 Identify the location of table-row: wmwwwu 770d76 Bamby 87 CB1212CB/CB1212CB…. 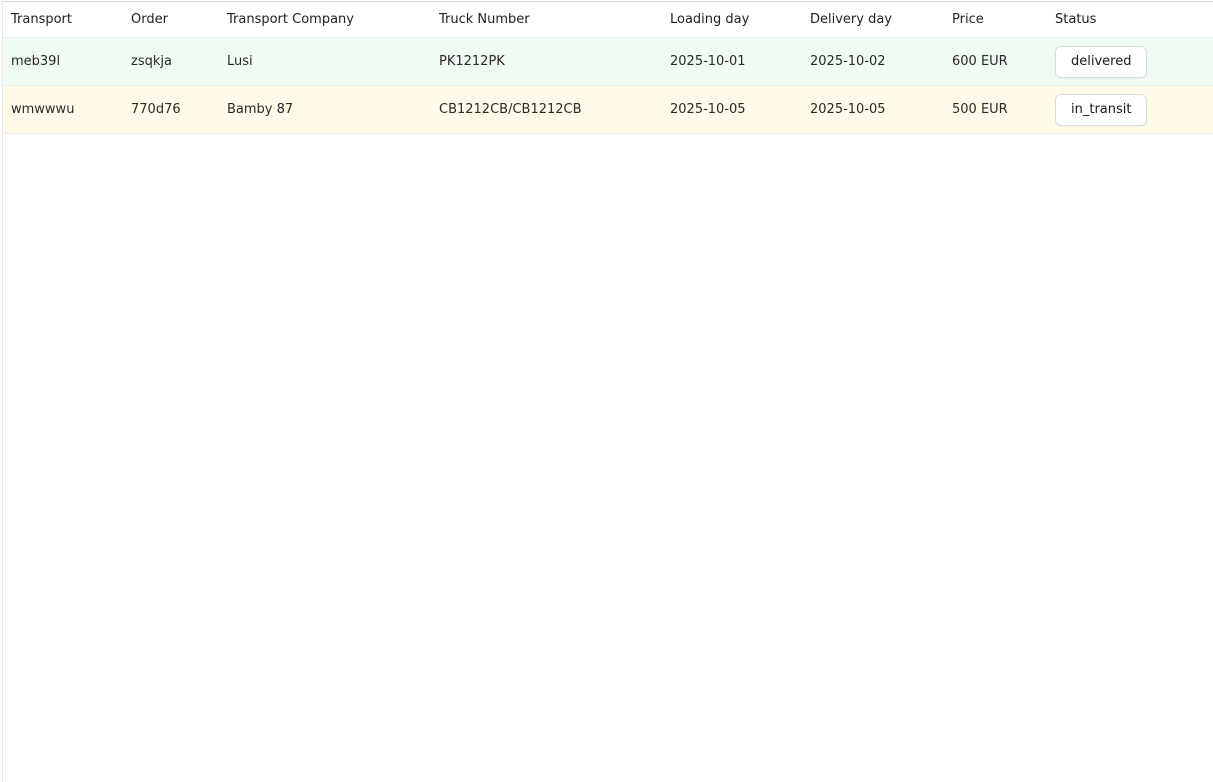
(608, 109).